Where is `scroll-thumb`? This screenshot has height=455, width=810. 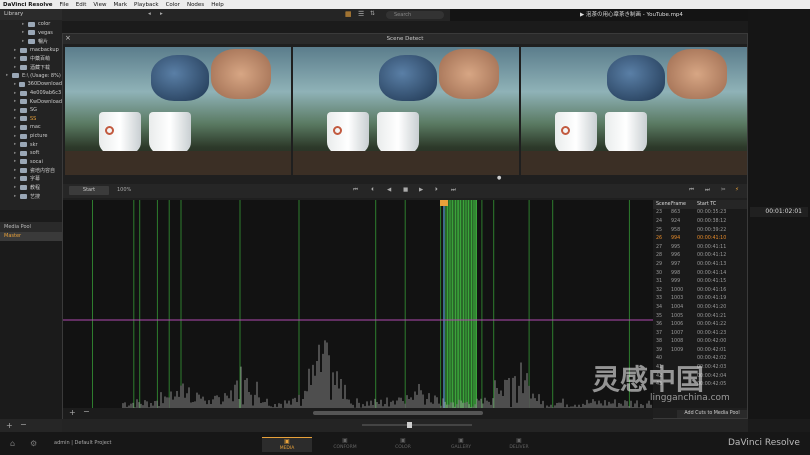 scroll-thumb is located at coordinates (398, 413).